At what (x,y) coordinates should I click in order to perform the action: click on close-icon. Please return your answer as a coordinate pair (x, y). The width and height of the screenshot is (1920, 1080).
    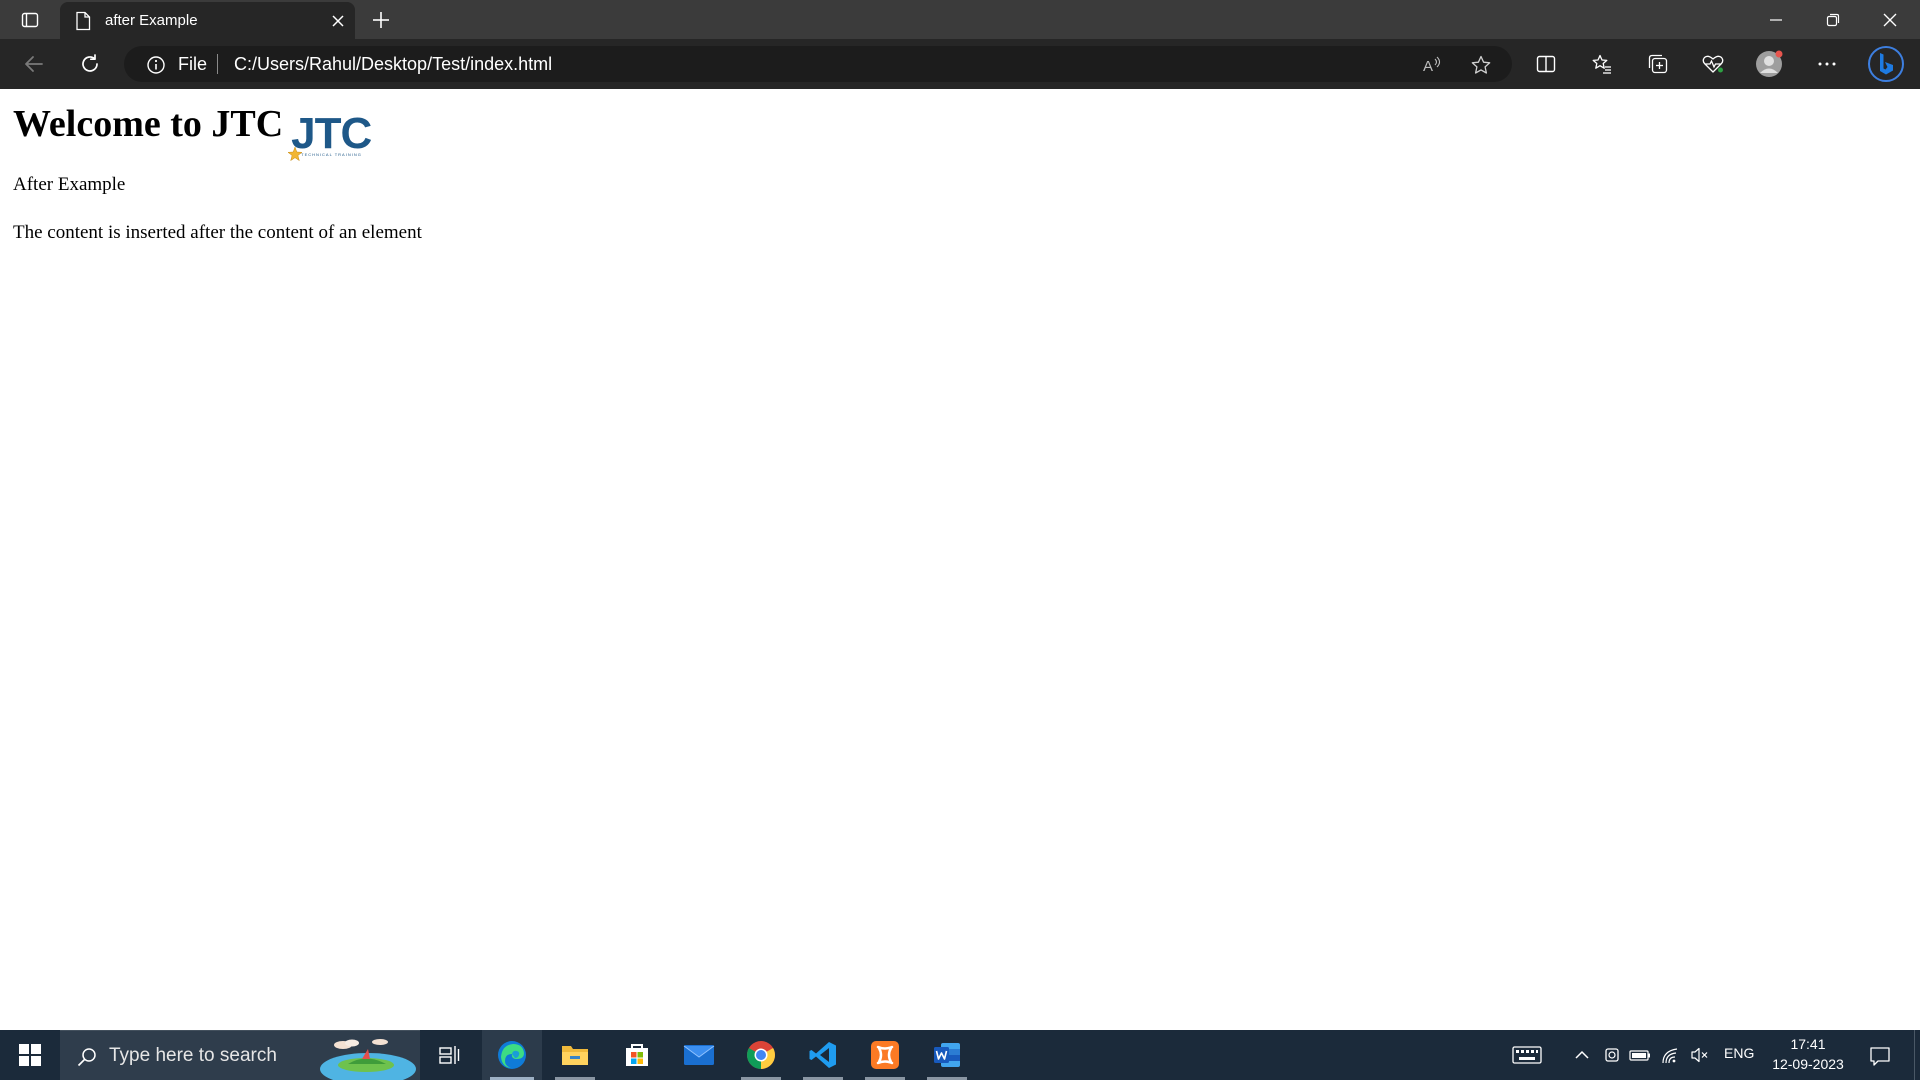
    Looking at the image, I should click on (1890, 19).